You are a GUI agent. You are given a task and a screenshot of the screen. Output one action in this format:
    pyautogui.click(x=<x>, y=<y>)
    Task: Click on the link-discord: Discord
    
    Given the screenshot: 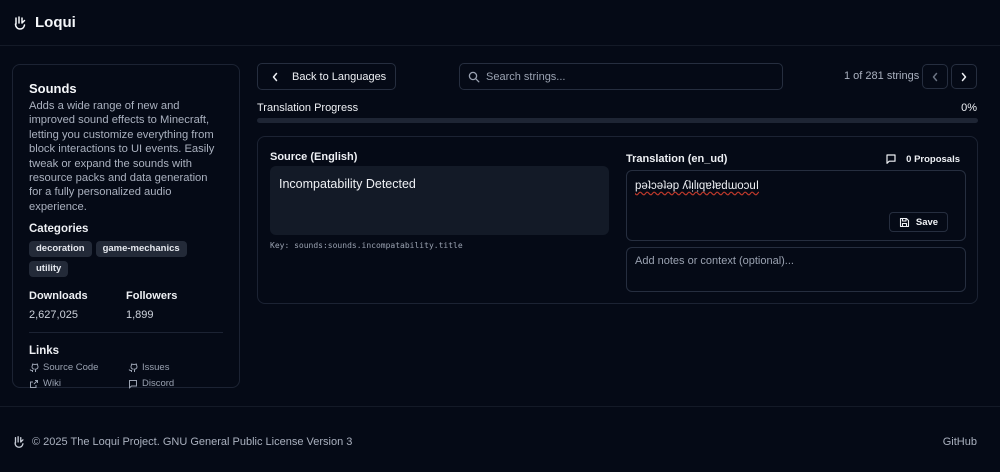 What is the action you would take?
    pyautogui.click(x=173, y=383)
    